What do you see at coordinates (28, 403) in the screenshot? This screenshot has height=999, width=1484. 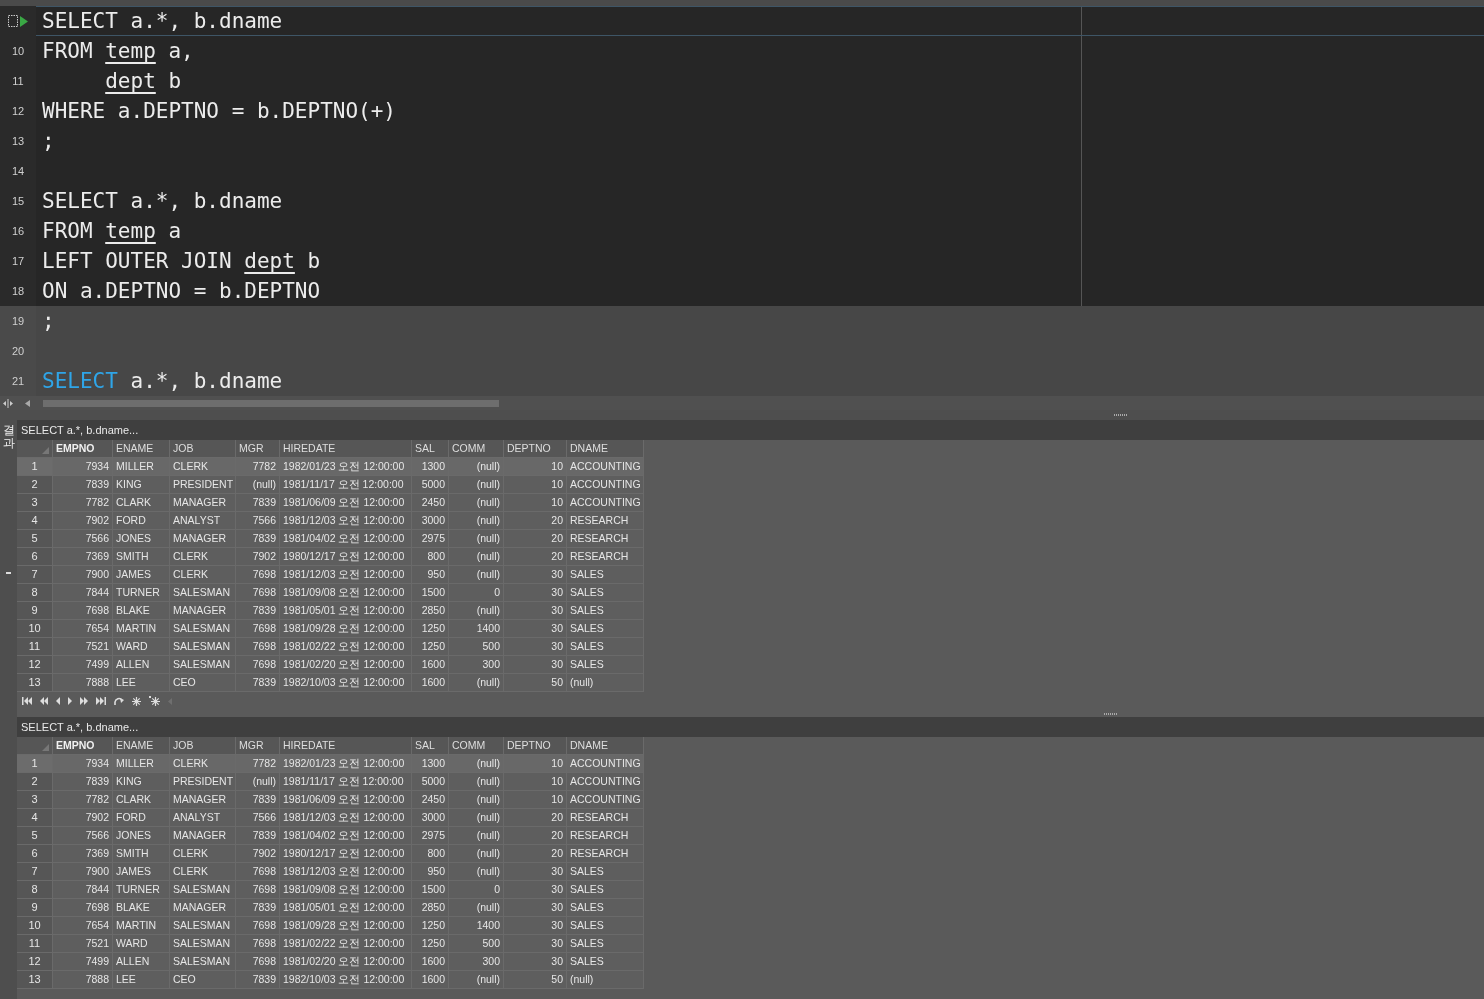 I see `scroll-left-icon` at bounding box center [28, 403].